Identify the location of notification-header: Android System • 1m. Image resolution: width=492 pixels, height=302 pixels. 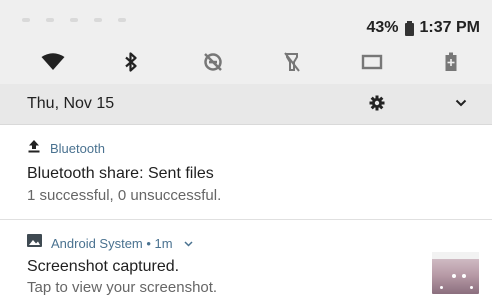
(110, 243).